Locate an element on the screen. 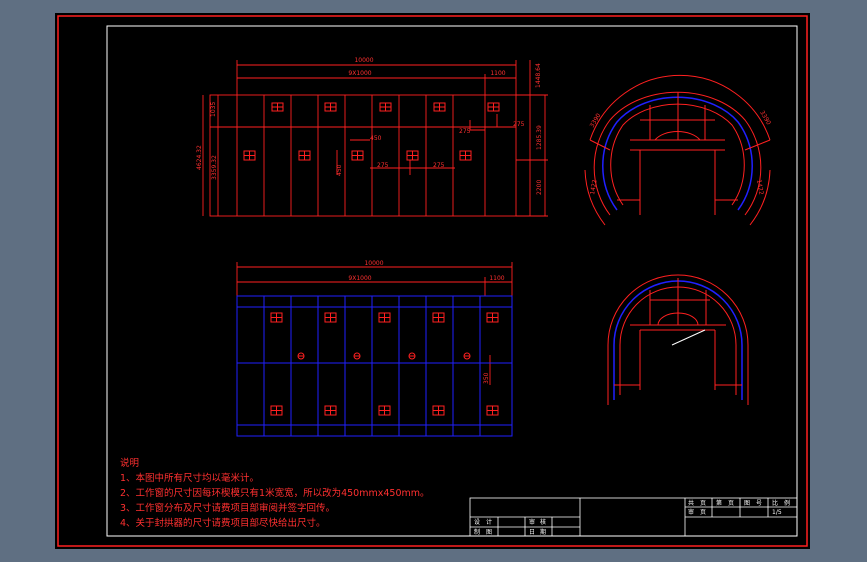 This screenshot has height=562, width=867. svg-text: 共 is located at coordinates (691, 503).